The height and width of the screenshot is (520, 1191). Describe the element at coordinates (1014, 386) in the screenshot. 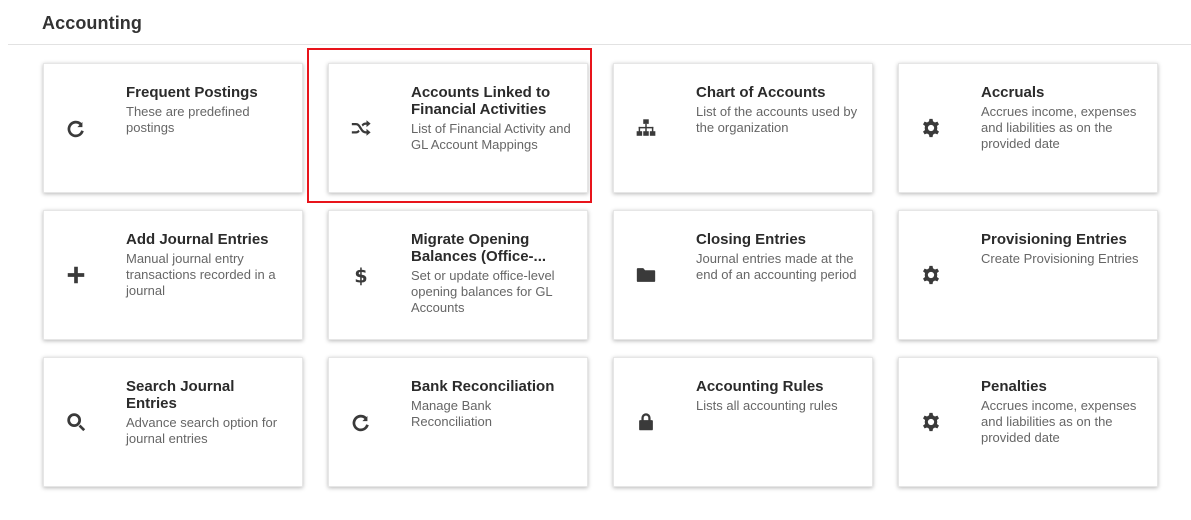

I see `card-title: Penalties` at that location.